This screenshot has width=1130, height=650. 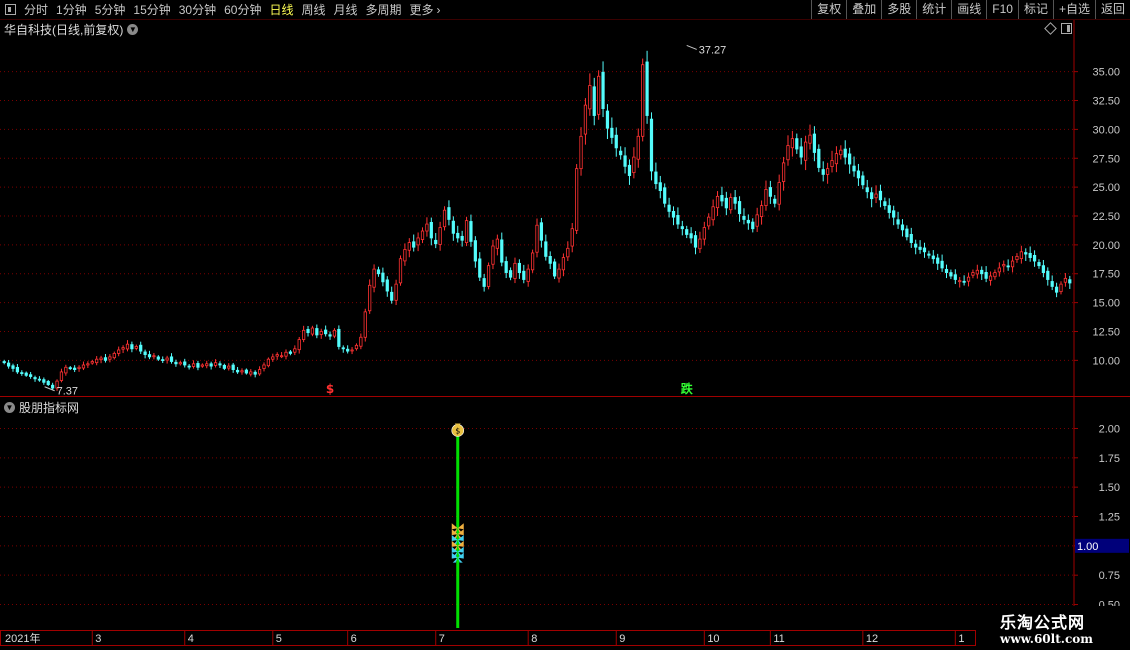 I want to click on x-tick-label: 2021年, so click(x=22, y=638).